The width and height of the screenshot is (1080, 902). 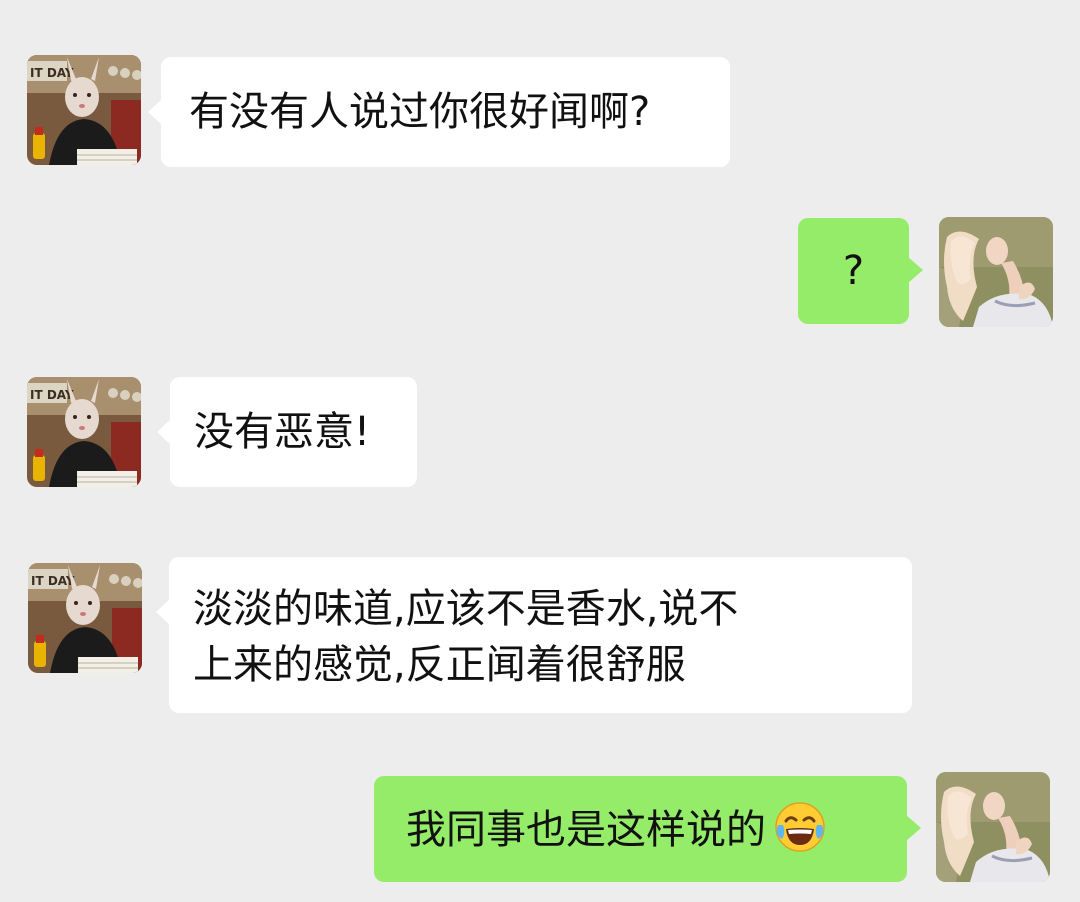 I want to click on message-bubble-incoming: 没有恶意!, so click(x=287, y=432).